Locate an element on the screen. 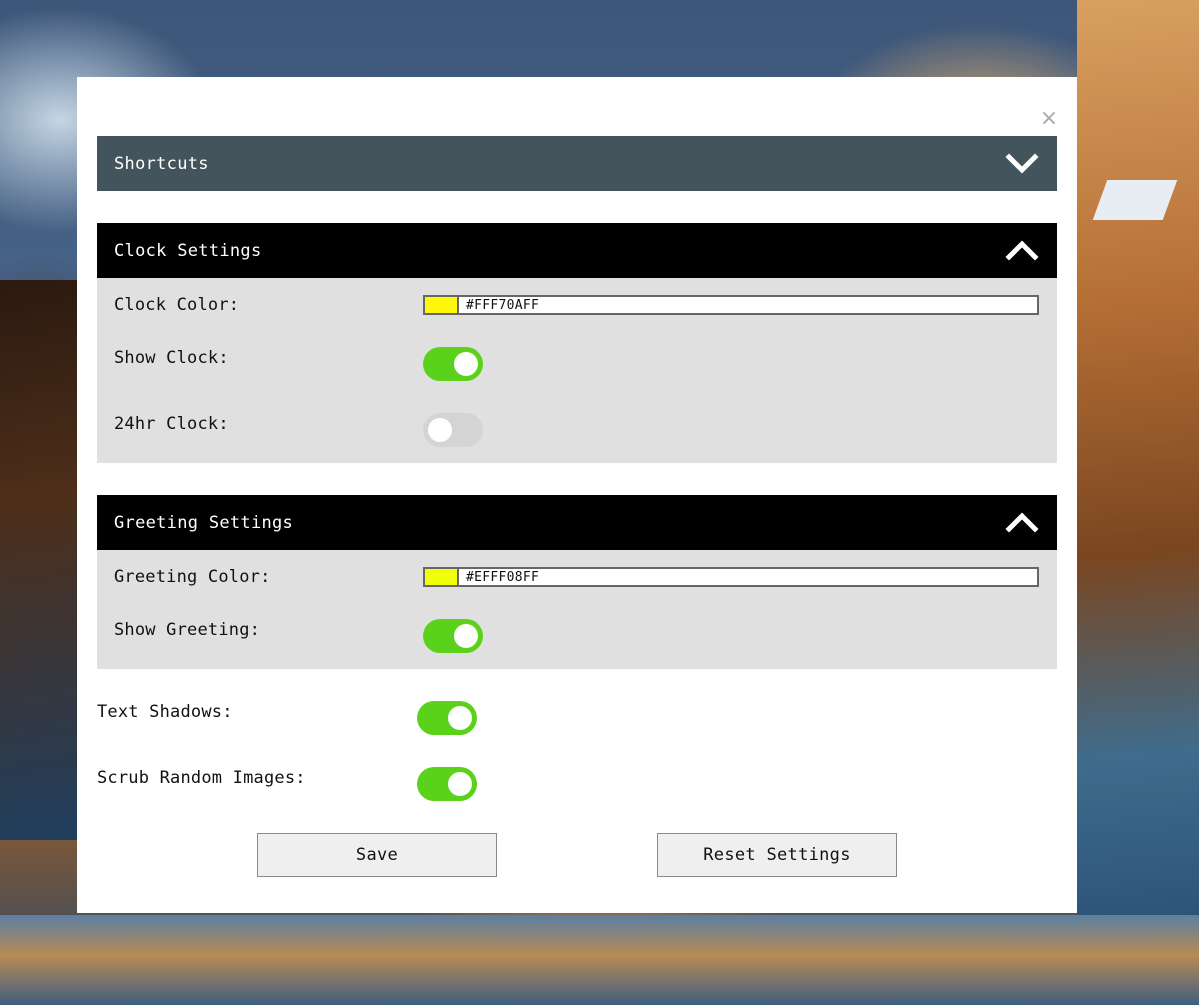 The image size is (1199, 1005). show-clock-toggle is located at coordinates (453, 364).